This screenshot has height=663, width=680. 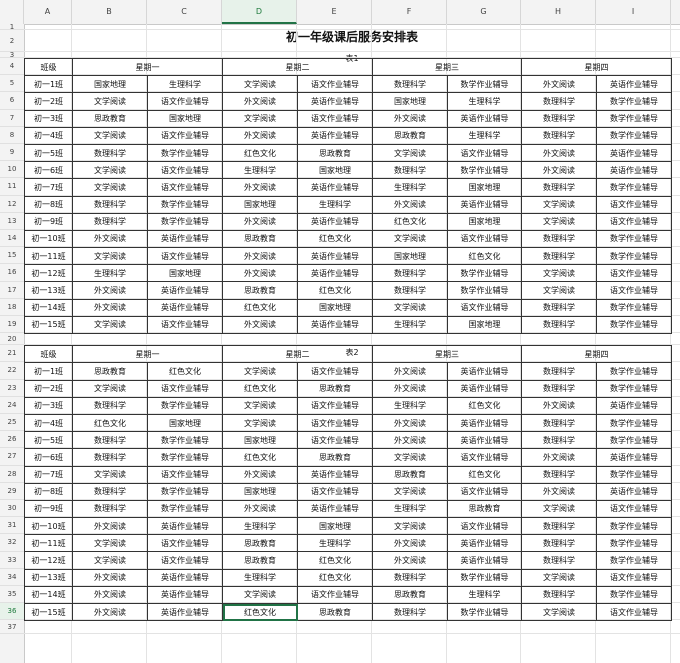 What do you see at coordinates (48, 457) in the screenshot?
I see `class-name-cell: 初一6班` at bounding box center [48, 457].